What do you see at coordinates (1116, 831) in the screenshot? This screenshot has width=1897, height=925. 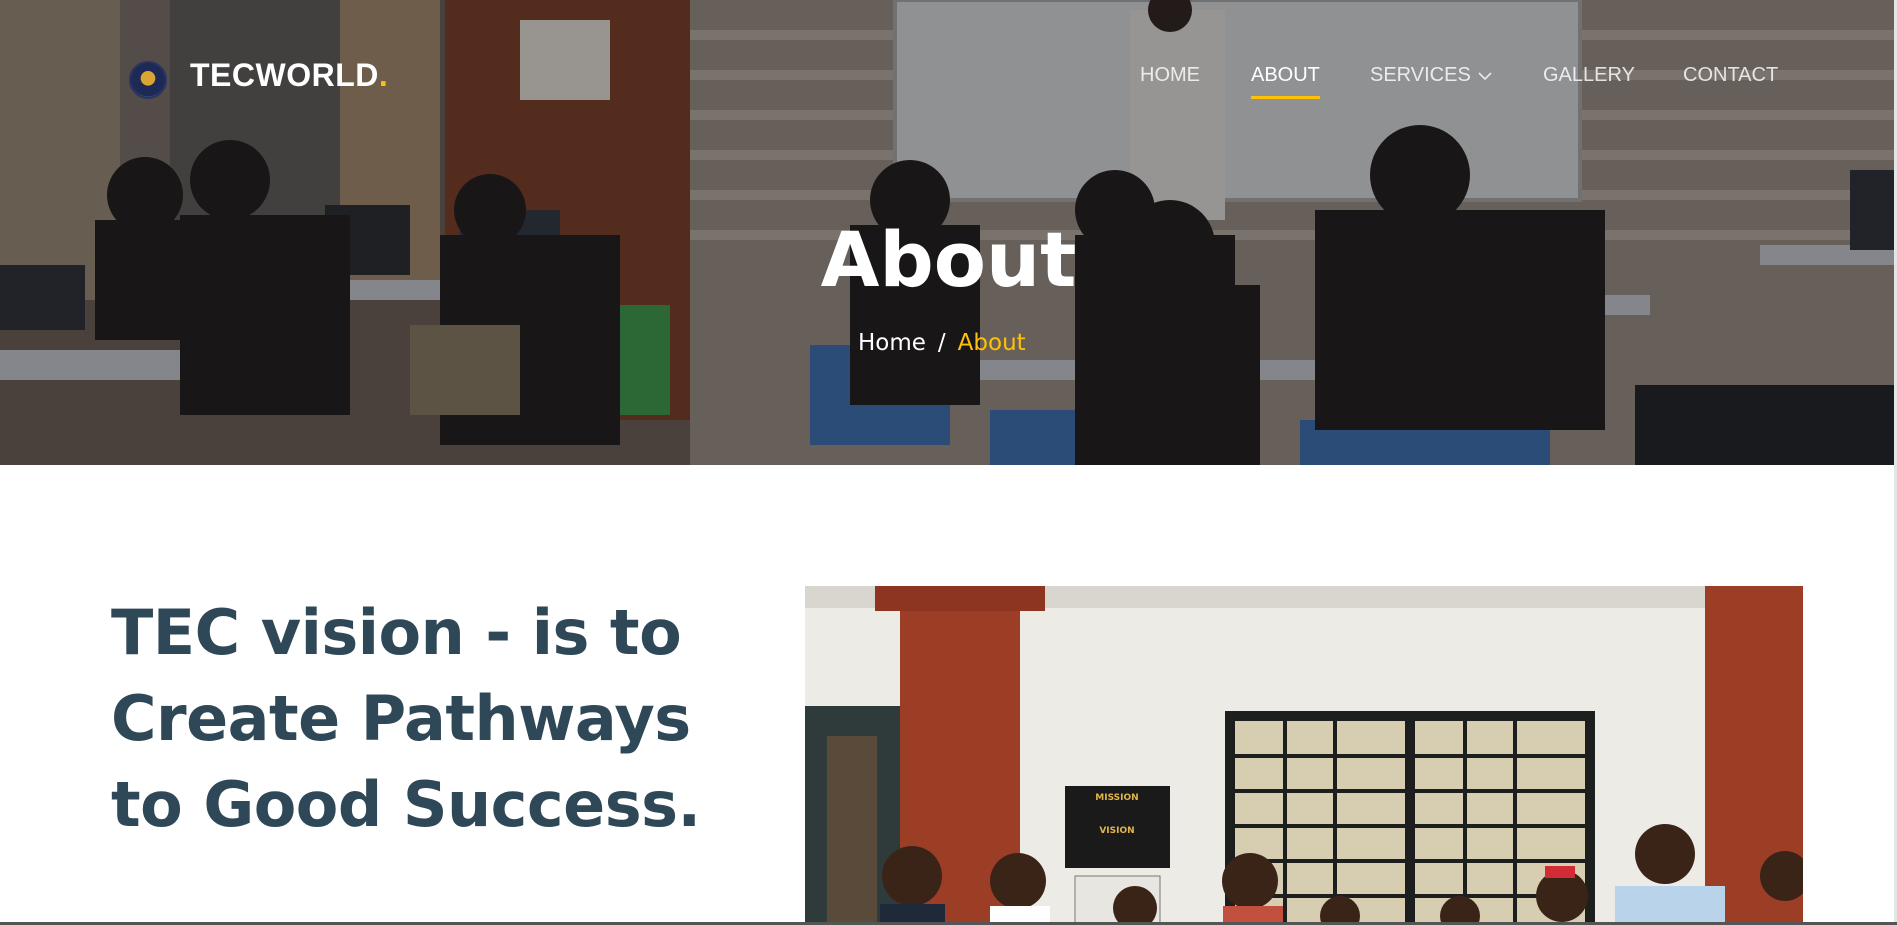 I see `sign-vision-text: VISION` at bounding box center [1116, 831].